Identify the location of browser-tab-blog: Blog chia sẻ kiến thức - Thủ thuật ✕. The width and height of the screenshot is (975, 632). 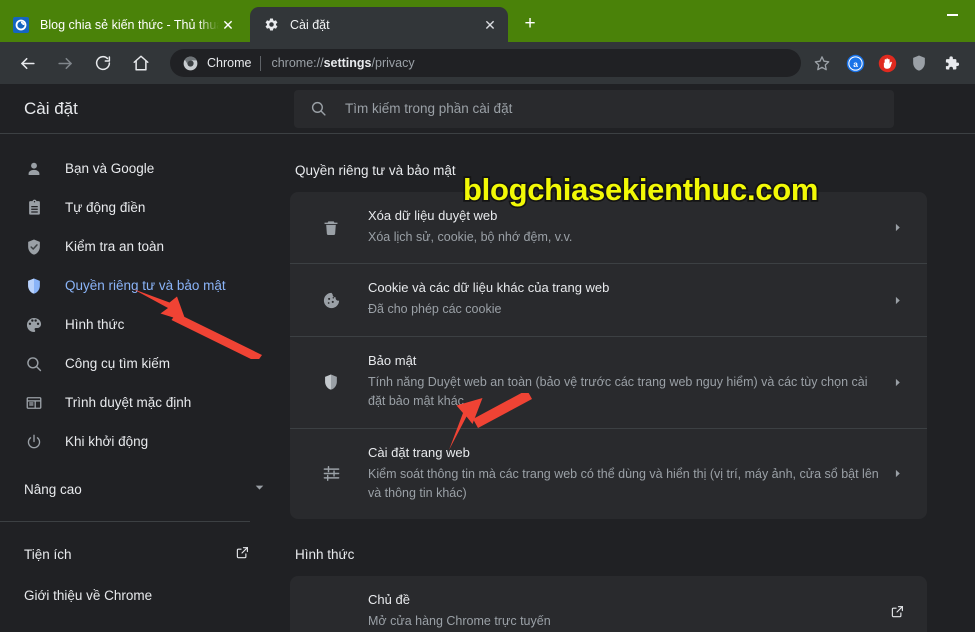
(123, 24).